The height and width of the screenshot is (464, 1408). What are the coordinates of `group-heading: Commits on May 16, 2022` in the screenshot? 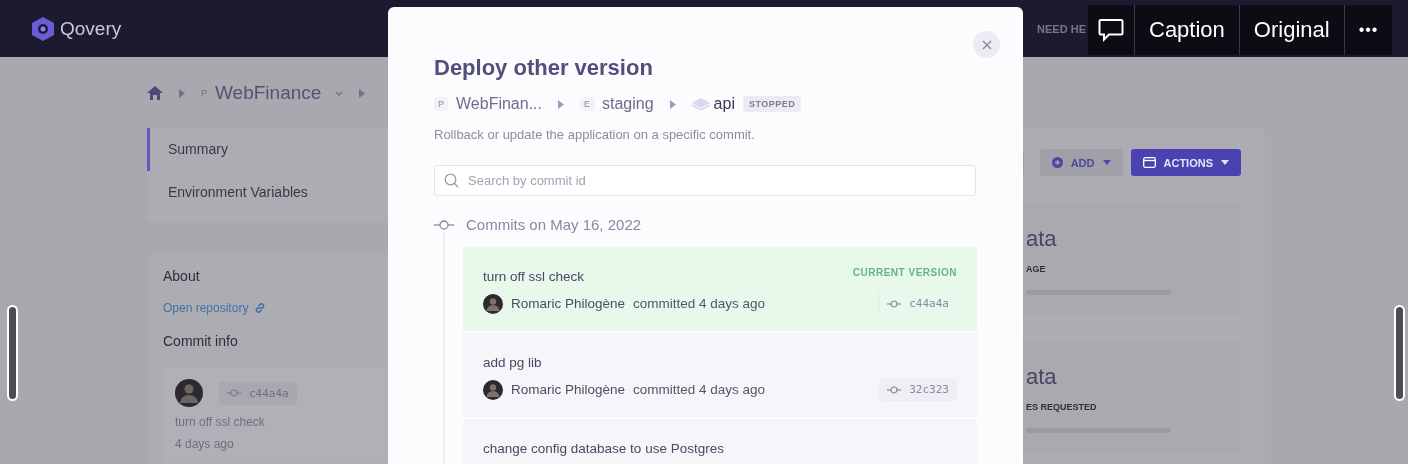 It's located at (554, 224).